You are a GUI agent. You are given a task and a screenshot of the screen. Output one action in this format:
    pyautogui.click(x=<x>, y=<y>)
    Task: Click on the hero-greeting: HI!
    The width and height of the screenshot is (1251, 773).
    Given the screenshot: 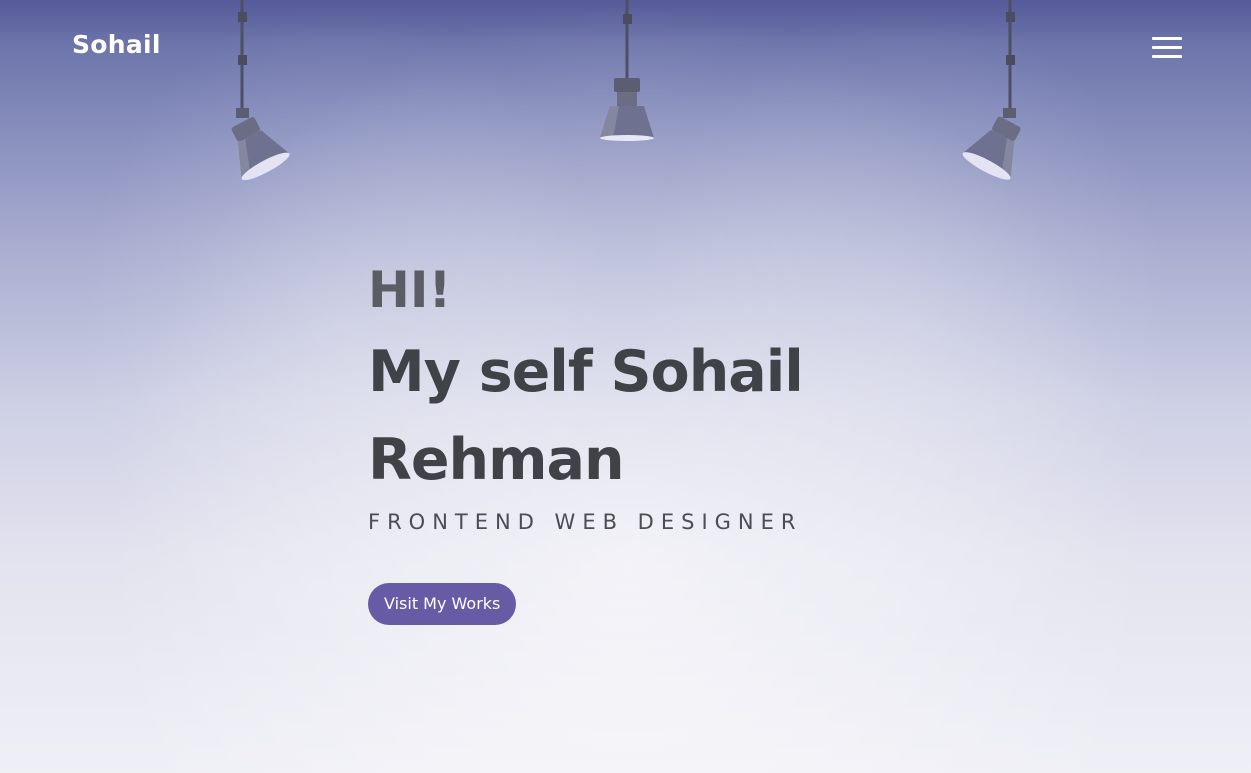 What is the action you would take?
    pyautogui.click(x=410, y=290)
    